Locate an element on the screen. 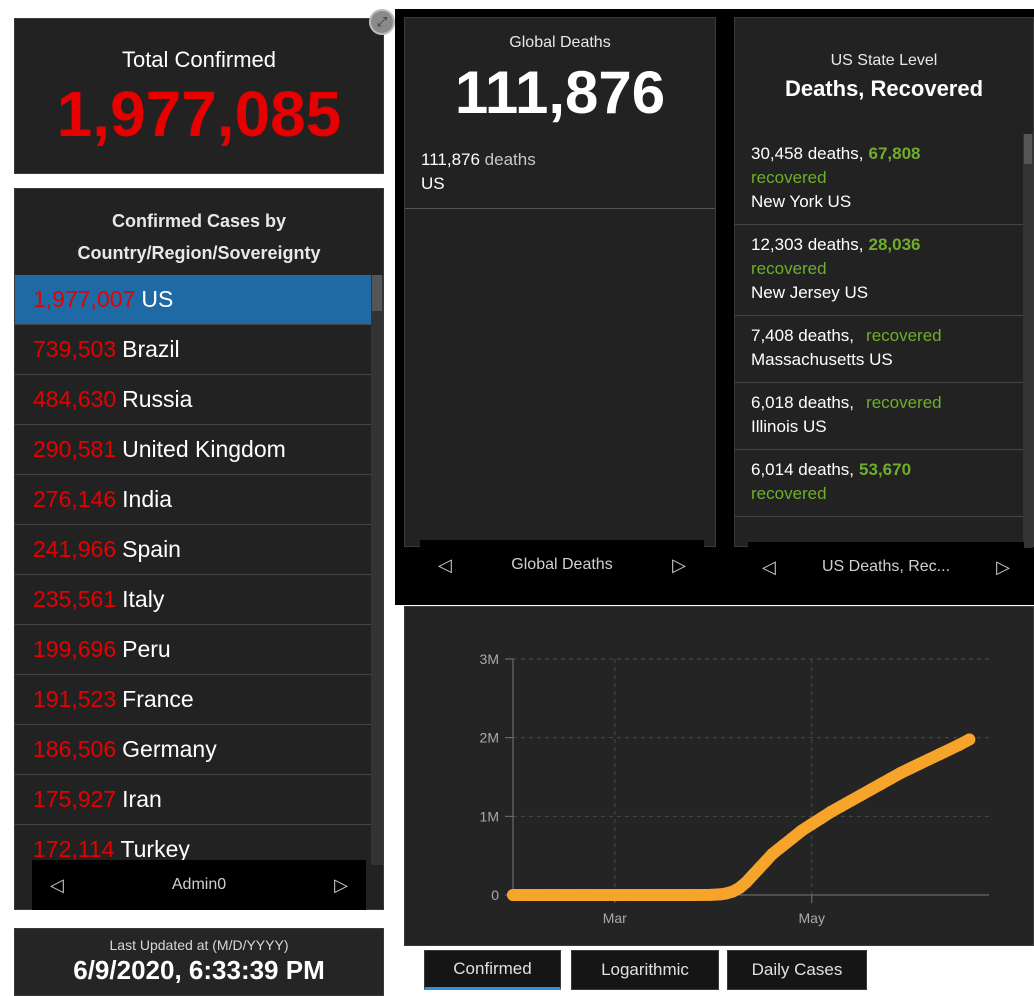  state-name: New Jersey US is located at coordinates (810, 292).